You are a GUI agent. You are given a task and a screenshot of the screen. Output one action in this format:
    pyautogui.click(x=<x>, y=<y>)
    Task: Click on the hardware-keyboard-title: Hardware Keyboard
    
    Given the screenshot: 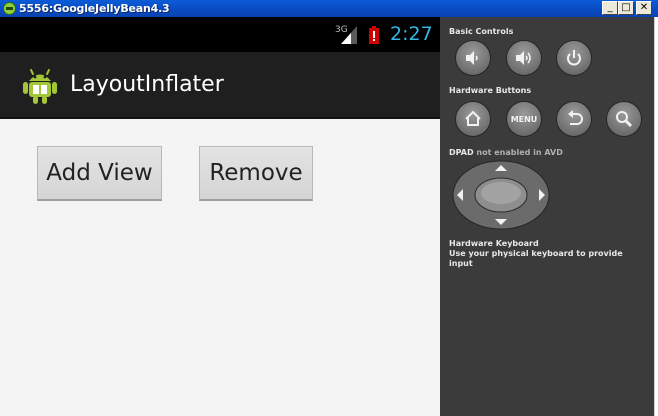 What is the action you would take?
    pyautogui.click(x=494, y=243)
    